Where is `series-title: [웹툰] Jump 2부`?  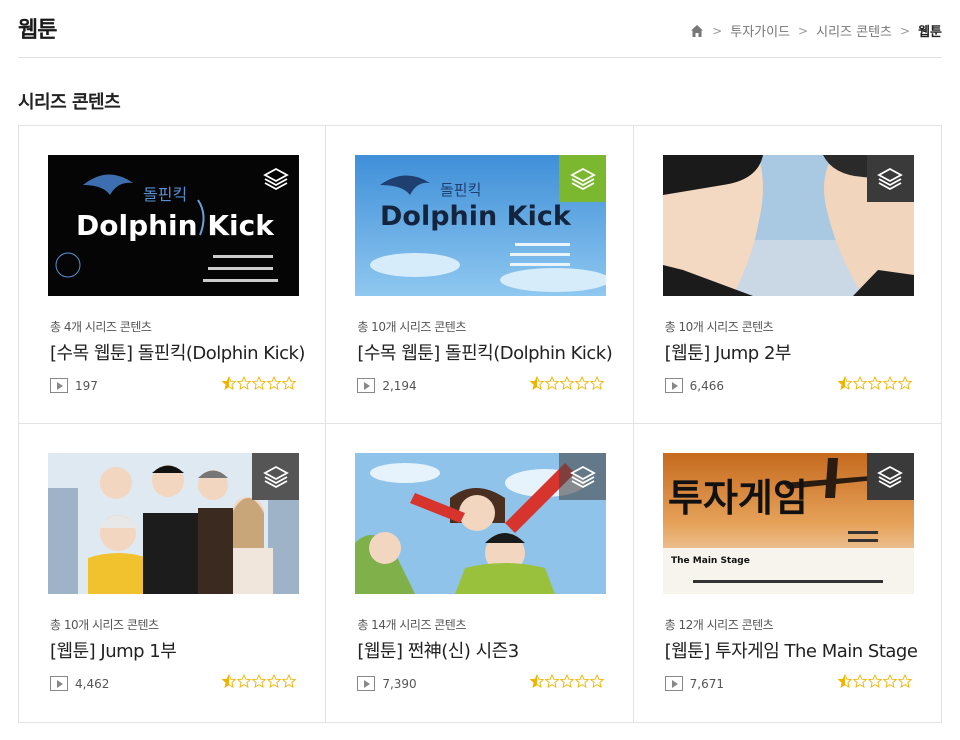 series-title: [웹툰] Jump 2부 is located at coordinates (795, 352).